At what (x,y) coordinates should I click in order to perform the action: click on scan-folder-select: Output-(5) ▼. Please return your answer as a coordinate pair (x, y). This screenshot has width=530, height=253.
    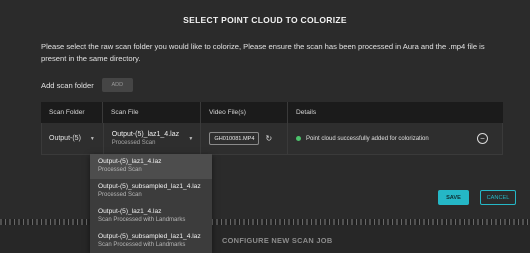
    Looking at the image, I should click on (73, 138).